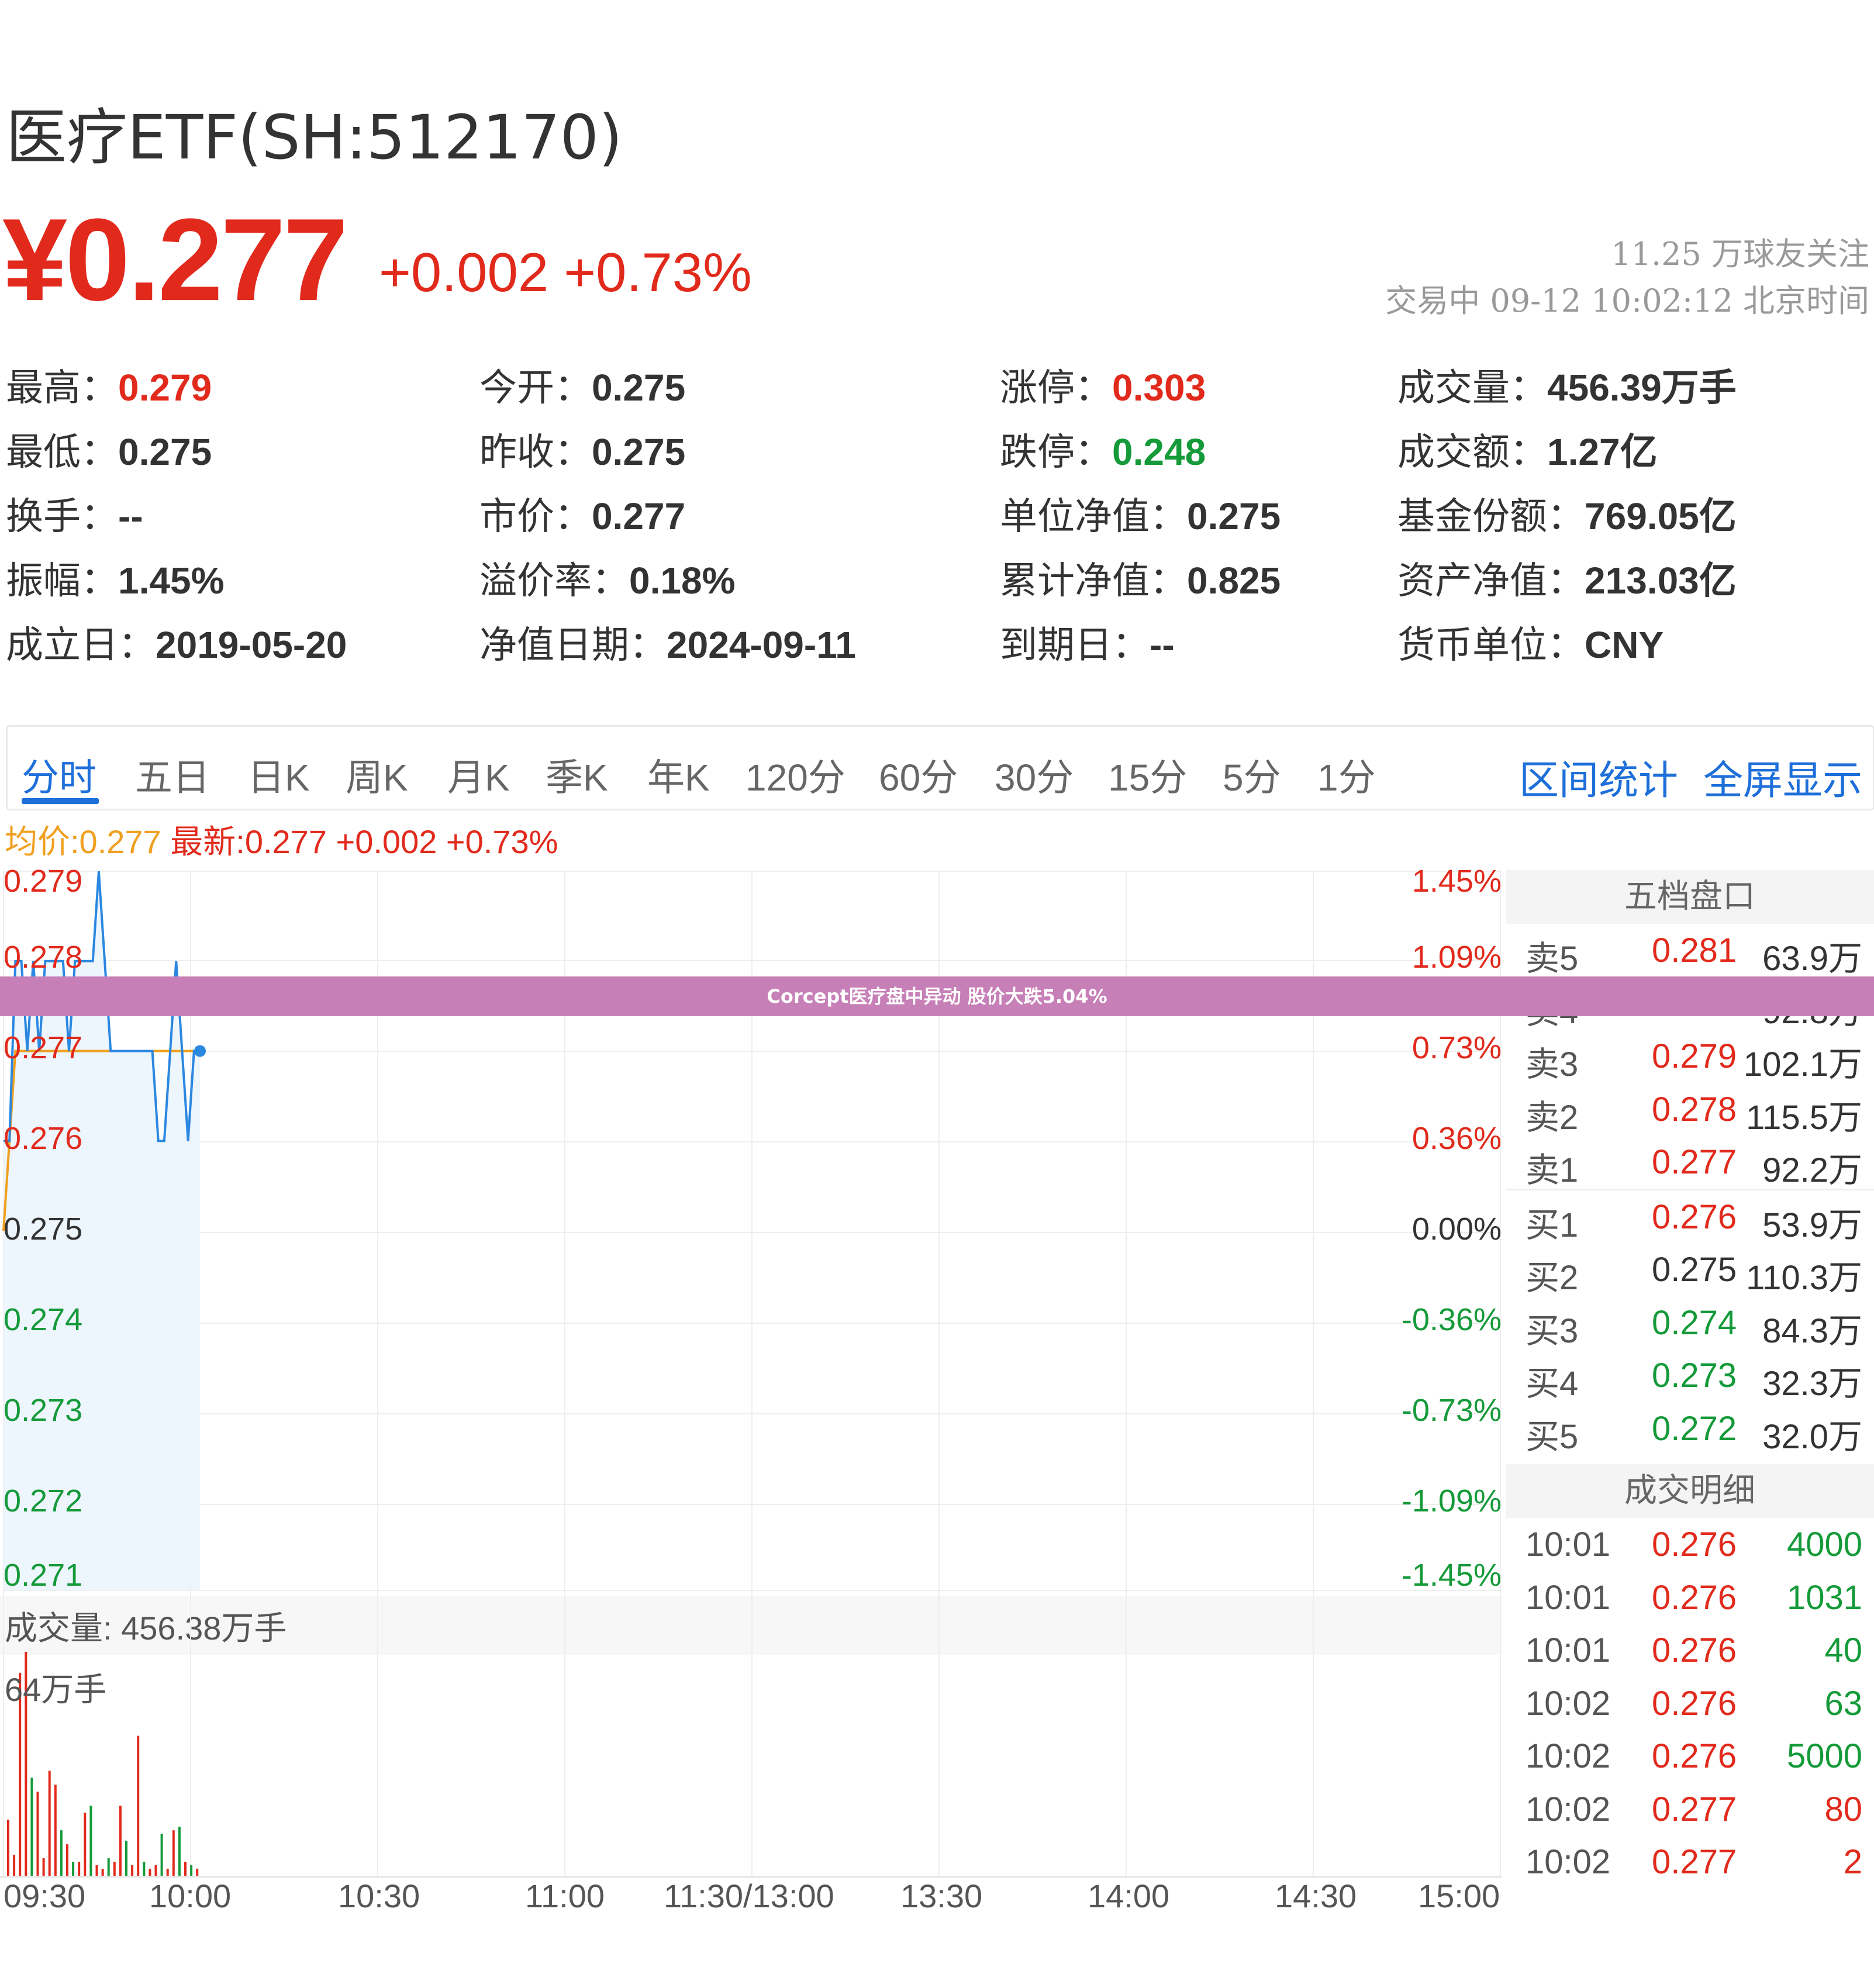  Describe the element at coordinates (1661, 516) in the screenshot. I see `stat-value: 769.05亿` at that location.